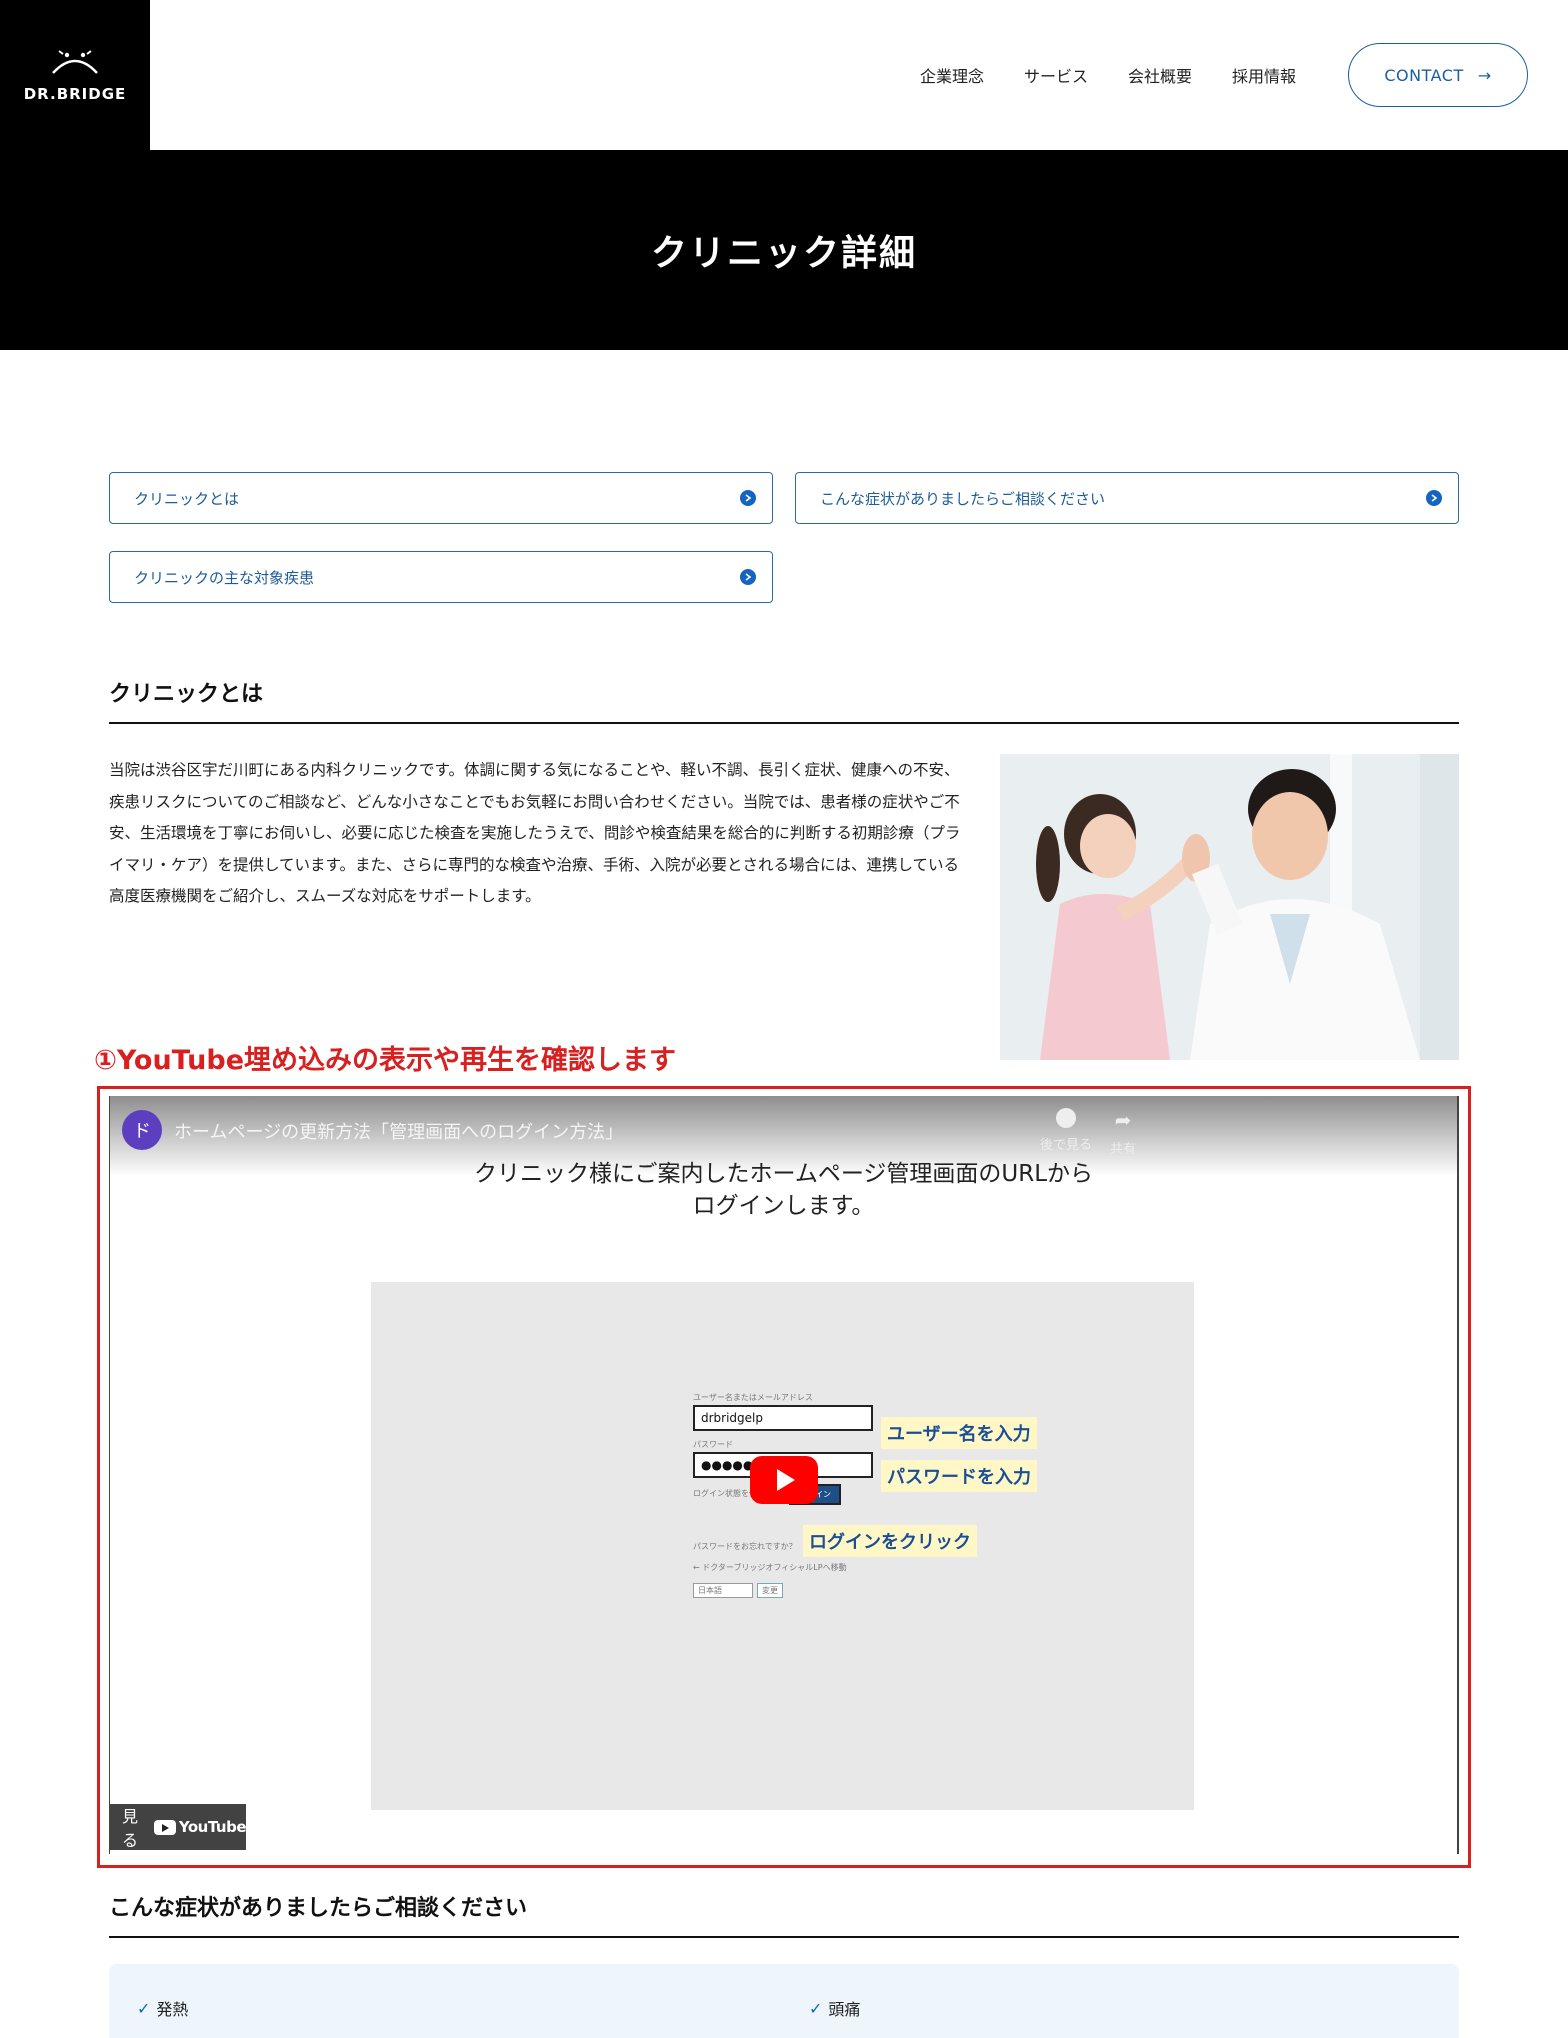 Image resolution: width=1568 pixels, height=2038 pixels. Describe the element at coordinates (783, 1190) in the screenshot. I see `video-caption: クリニック様にご案内したホームページ管理画面のURLから ログインします。` at that location.